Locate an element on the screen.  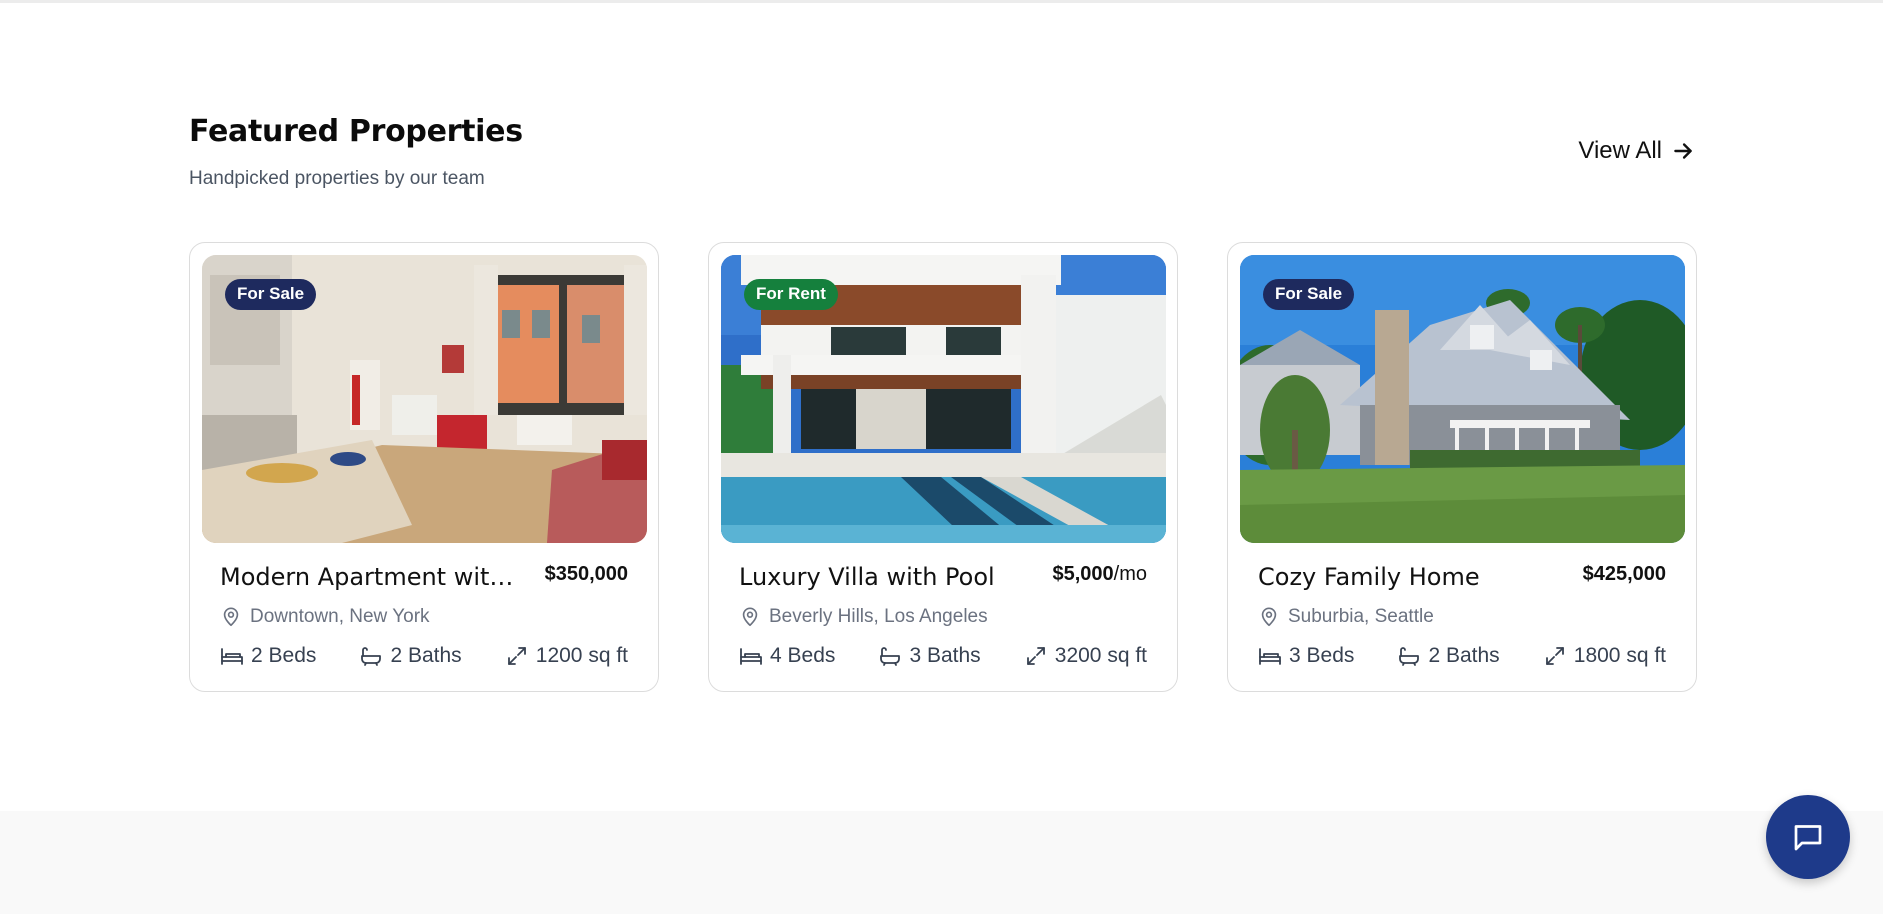
property-image-villa-with-pool: For Rent is located at coordinates (943, 399).